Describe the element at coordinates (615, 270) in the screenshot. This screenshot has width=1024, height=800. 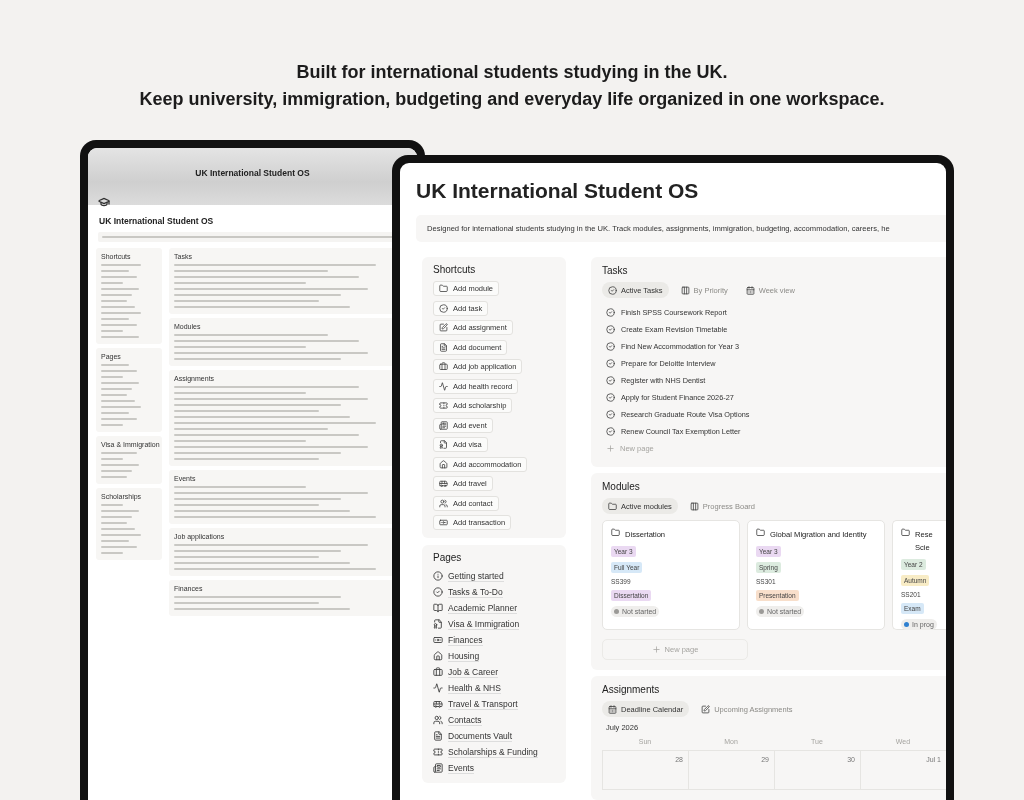
I see `card-title: Tasks` at that location.